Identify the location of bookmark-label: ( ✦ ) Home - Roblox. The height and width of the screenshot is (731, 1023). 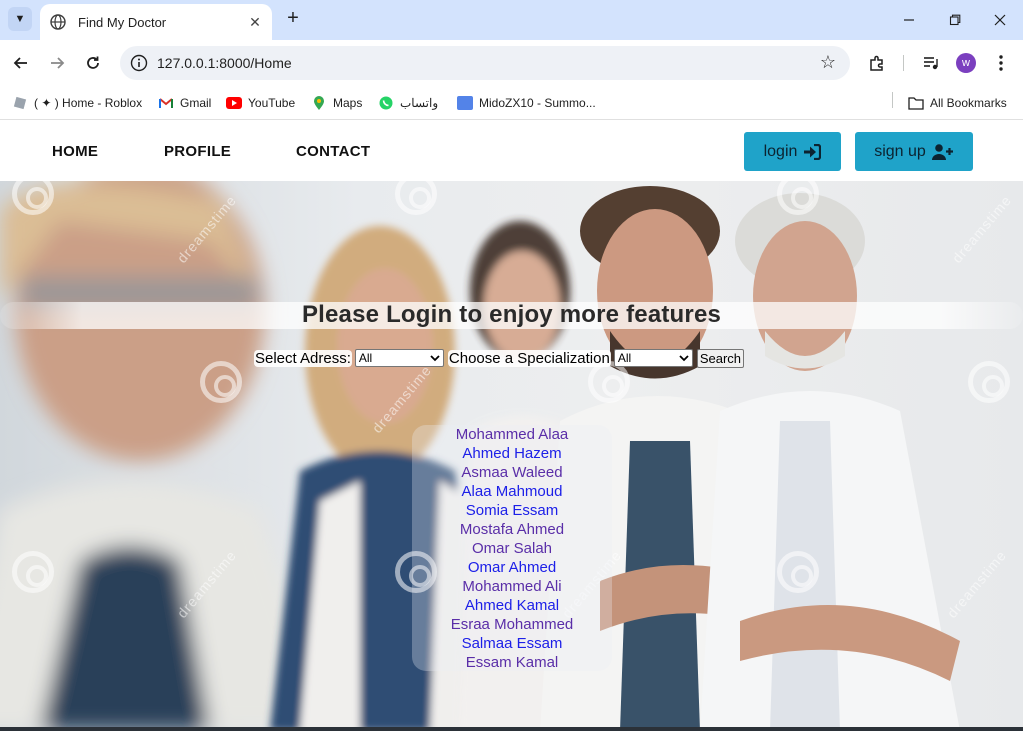
(88, 103).